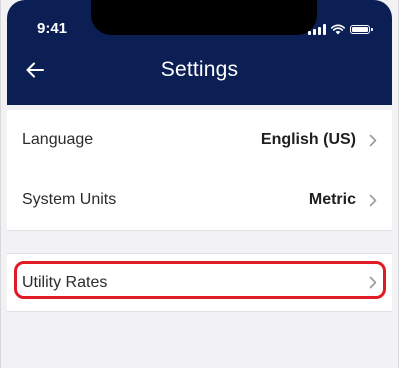 Image resolution: width=399 pixels, height=368 pixels. What do you see at coordinates (199, 69) in the screenshot?
I see `page-title: Settings` at bounding box center [199, 69].